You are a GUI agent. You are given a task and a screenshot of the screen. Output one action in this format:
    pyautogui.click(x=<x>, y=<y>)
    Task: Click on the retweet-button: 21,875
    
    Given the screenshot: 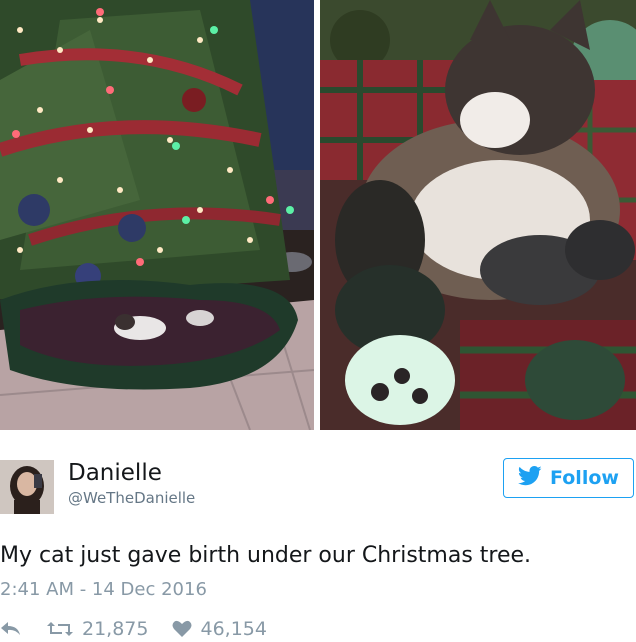 What is the action you would take?
    pyautogui.click(x=97, y=629)
    